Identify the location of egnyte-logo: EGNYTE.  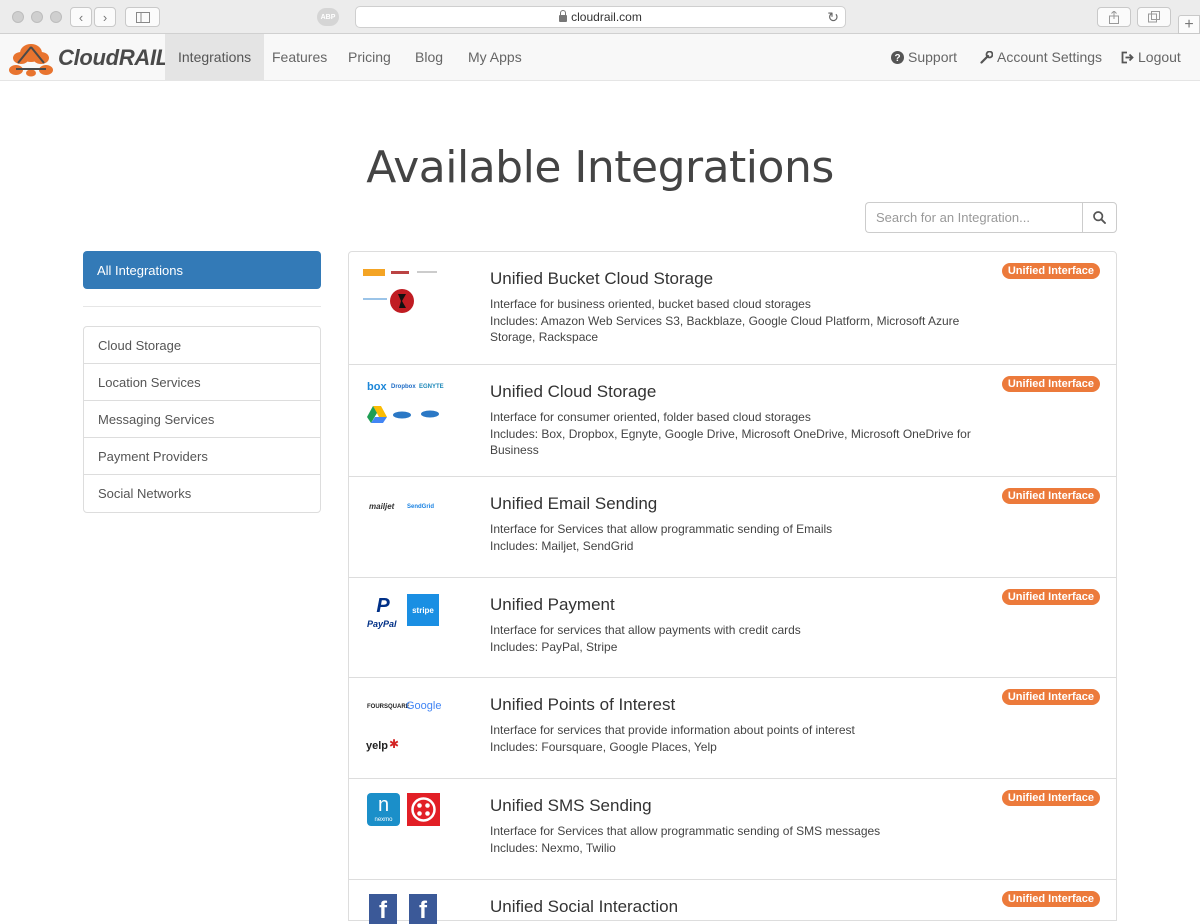
(431, 387).